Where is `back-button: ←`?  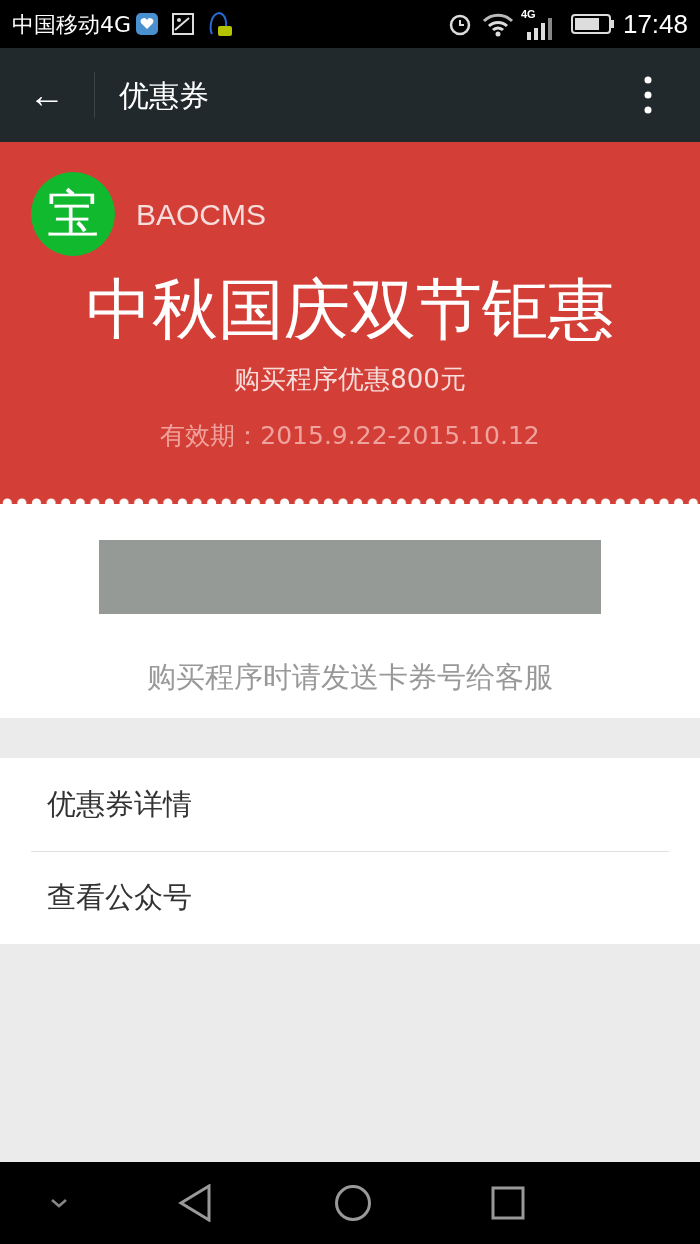 back-button: ← is located at coordinates (47, 95).